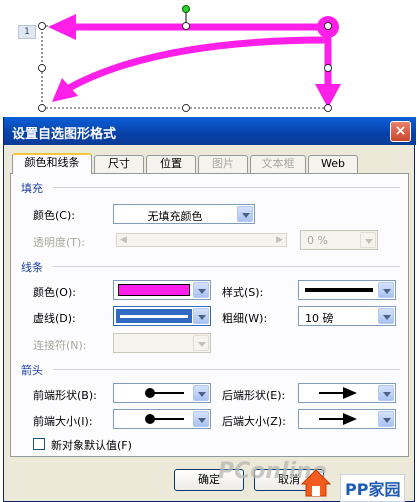 The width and height of the screenshot is (417, 502). I want to click on weight-value: 10 磅, so click(319, 318).